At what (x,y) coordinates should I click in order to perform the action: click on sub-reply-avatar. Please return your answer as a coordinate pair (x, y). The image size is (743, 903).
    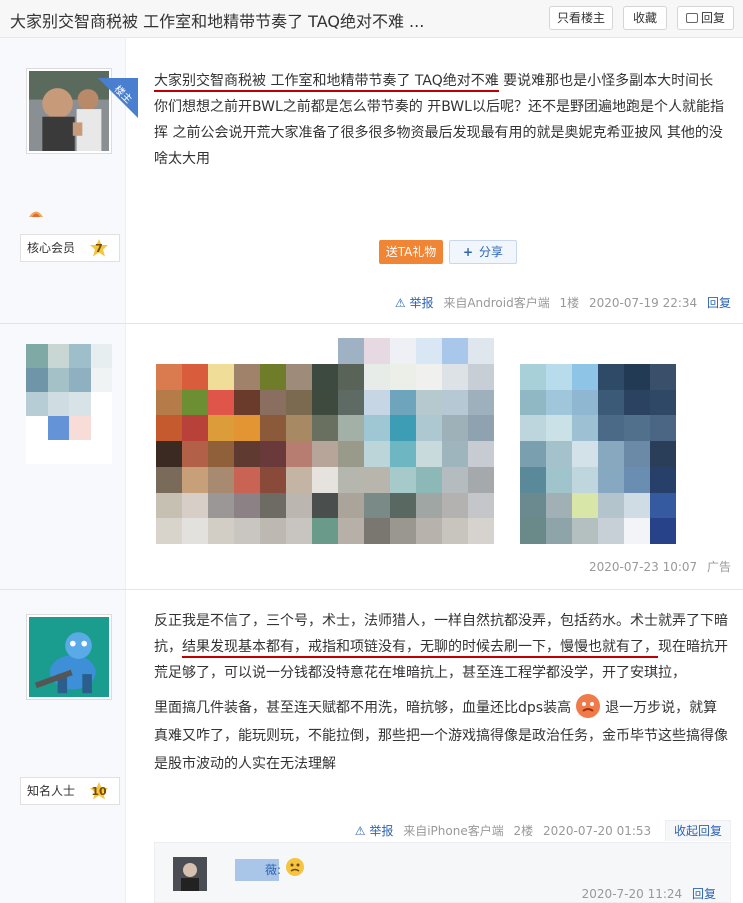
    Looking at the image, I should click on (190, 874).